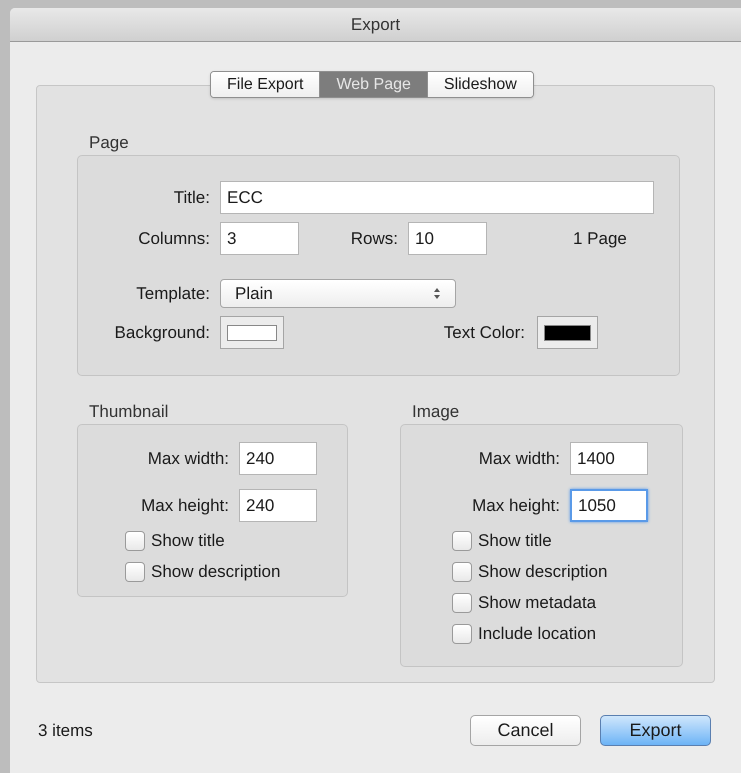 The height and width of the screenshot is (773, 741). Describe the element at coordinates (338, 293) in the screenshot. I see `template-dropdown: Plain` at that location.